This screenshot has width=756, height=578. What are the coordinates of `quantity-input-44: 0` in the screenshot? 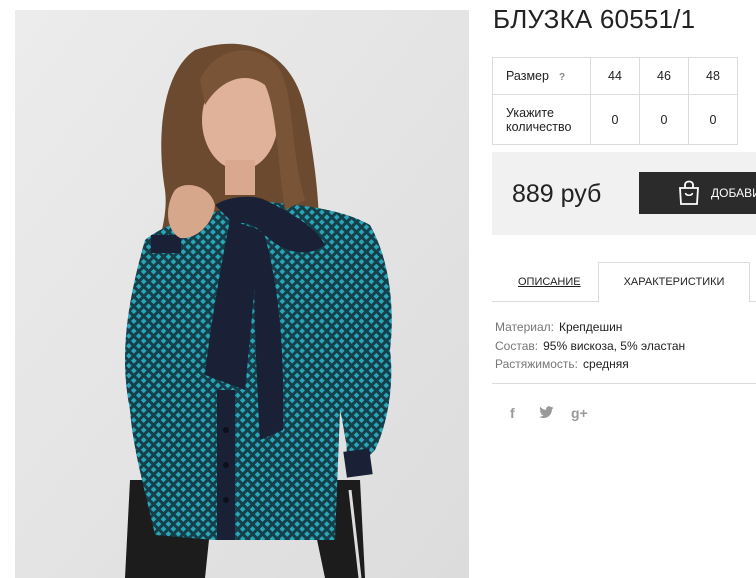 It's located at (615, 119).